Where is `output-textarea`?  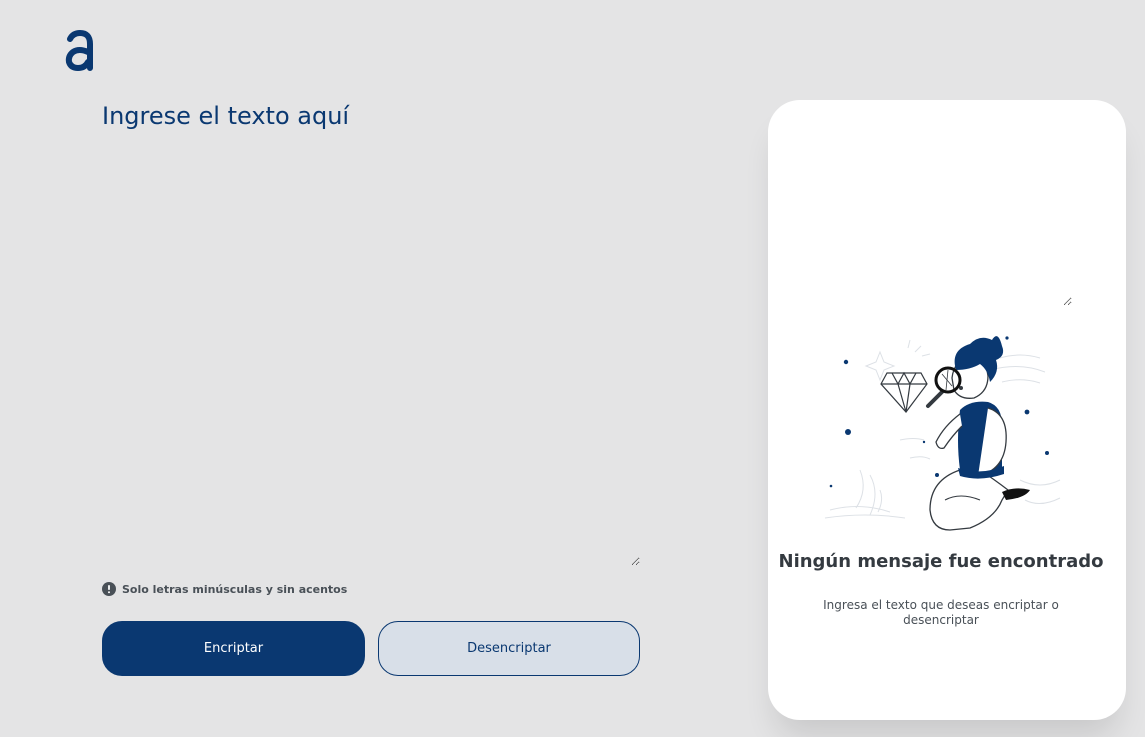 output-textarea is located at coordinates (938, 212).